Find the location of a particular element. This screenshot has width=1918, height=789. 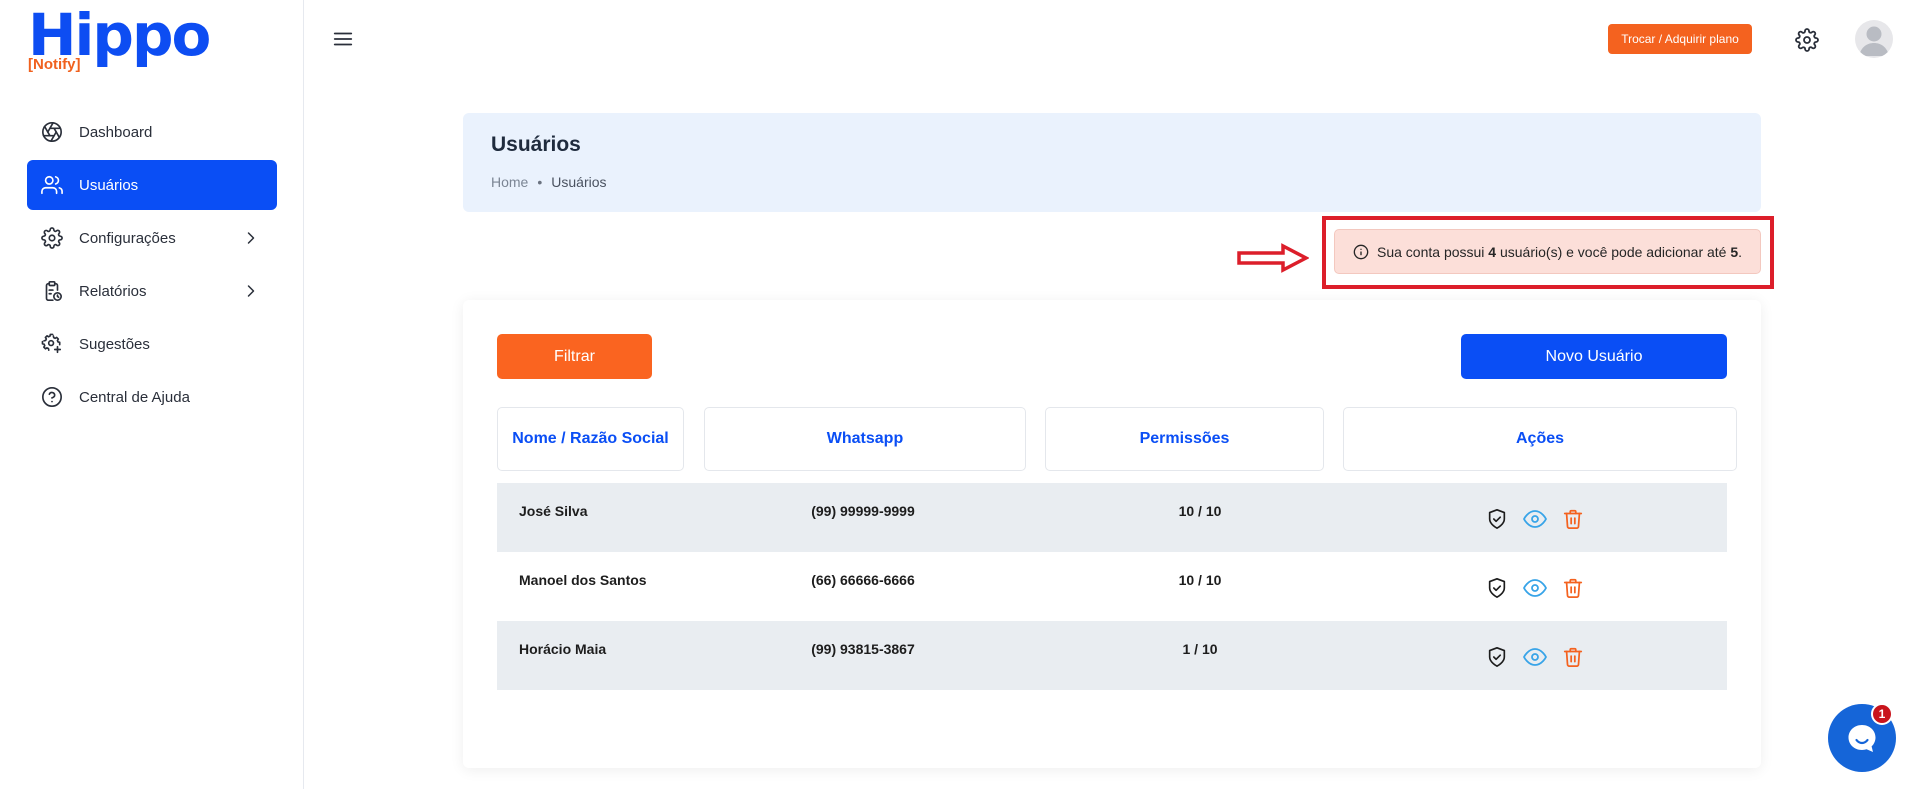

sidebar-item-relatorios: Relatórios is located at coordinates (152, 291).